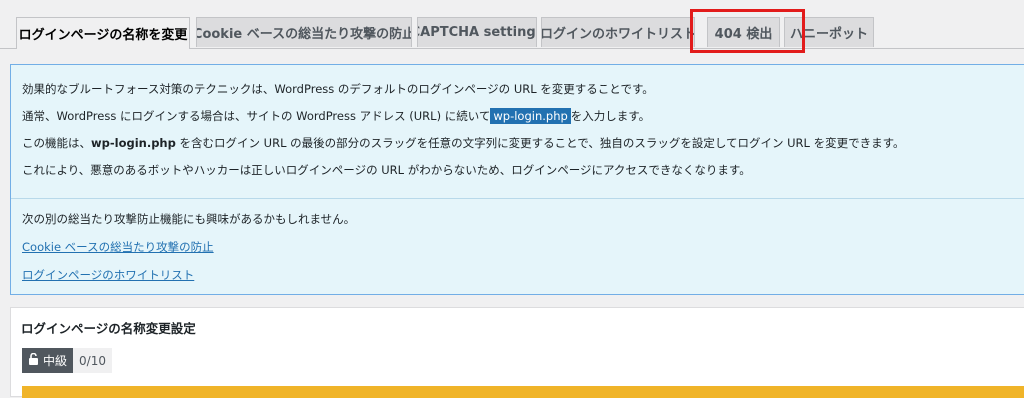 The height and width of the screenshot is (398, 1024). Describe the element at coordinates (108, 275) in the screenshot. I see `link-login-whitelist: ログインページのホワイトリスト` at that location.